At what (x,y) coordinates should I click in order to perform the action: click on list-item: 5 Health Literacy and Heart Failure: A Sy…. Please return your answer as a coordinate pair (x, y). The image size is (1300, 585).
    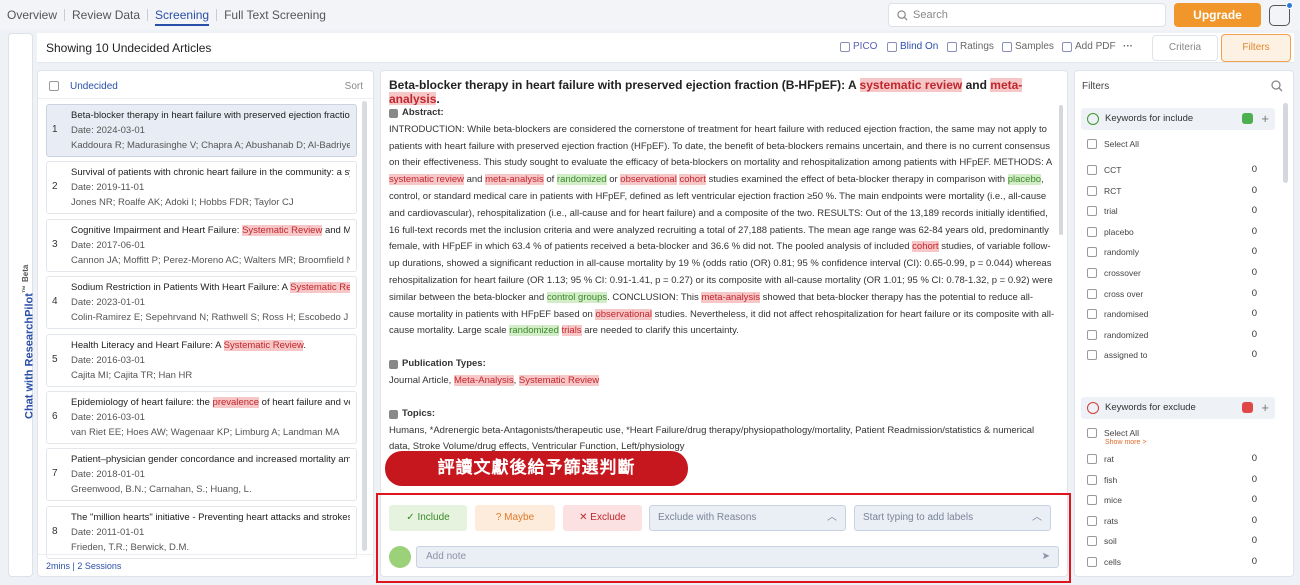
    Looking at the image, I should click on (201, 360).